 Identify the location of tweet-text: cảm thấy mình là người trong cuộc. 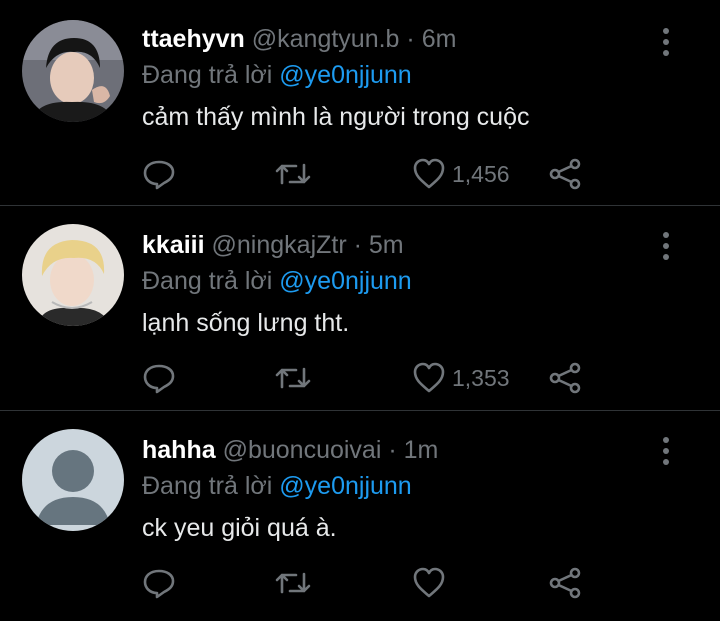
(336, 117).